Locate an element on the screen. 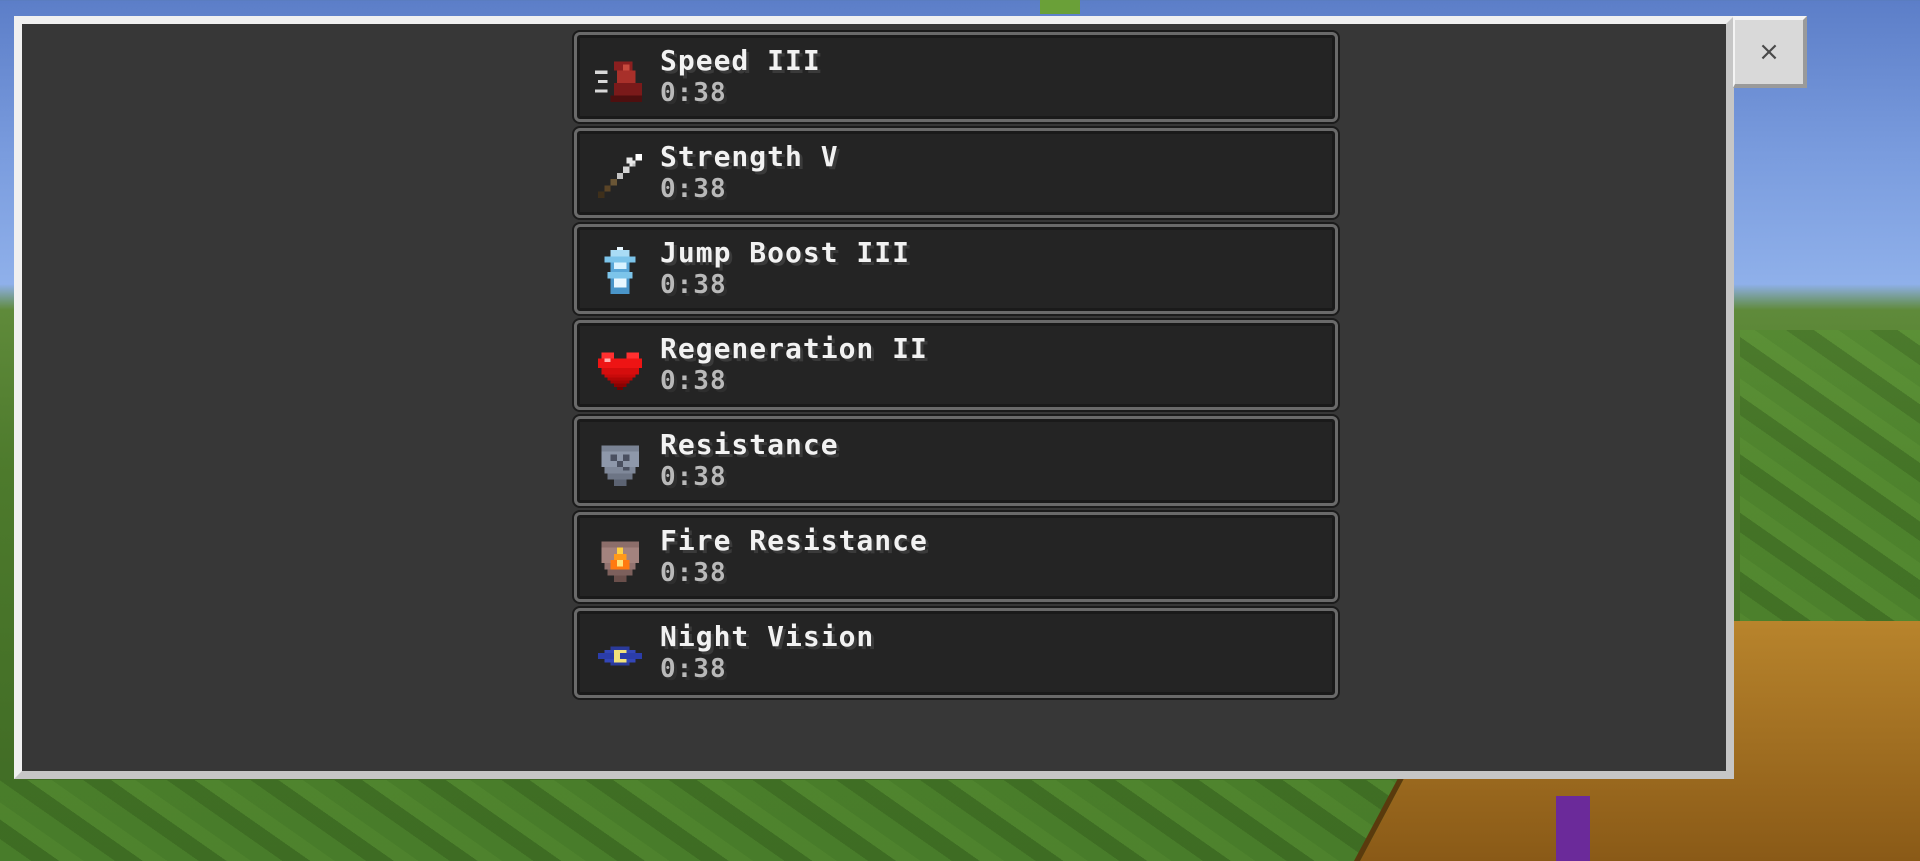 This screenshot has width=1920, height=861. fire-resistance-icon is located at coordinates (620, 560).